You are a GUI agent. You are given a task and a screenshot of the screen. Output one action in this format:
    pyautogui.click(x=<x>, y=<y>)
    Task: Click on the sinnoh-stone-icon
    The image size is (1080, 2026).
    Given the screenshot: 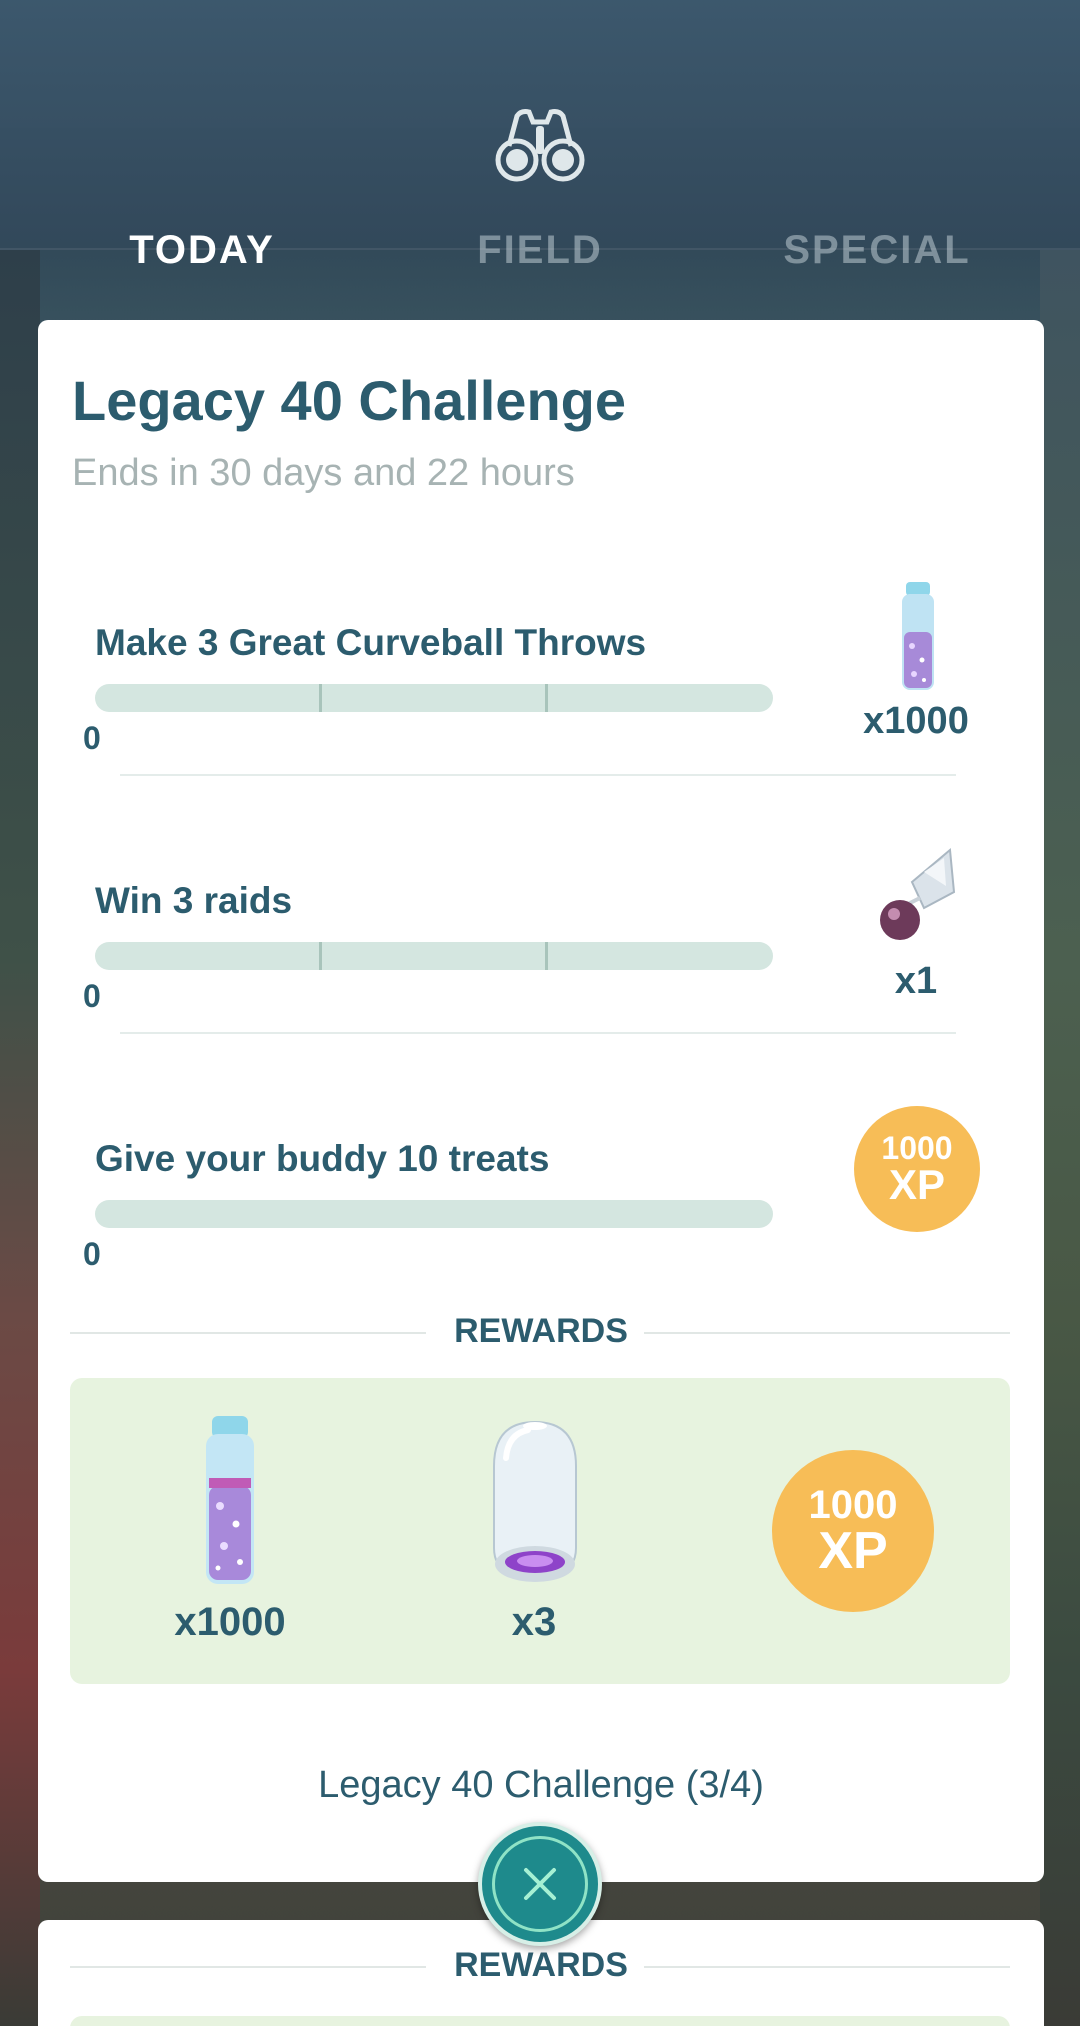 What is the action you would take?
    pyautogui.click(x=918, y=899)
    